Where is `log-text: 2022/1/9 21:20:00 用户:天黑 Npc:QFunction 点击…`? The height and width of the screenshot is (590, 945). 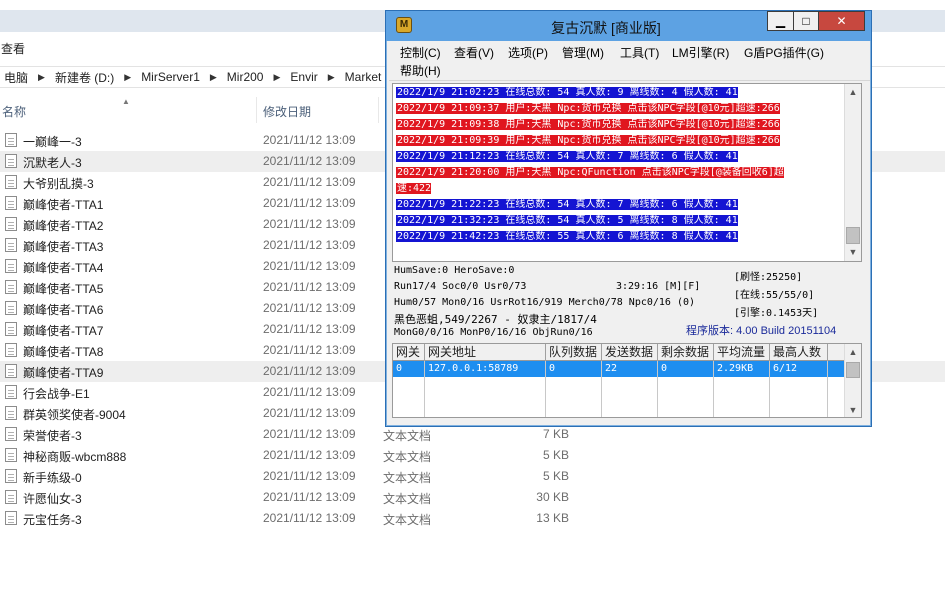 log-text: 2022/1/9 21:20:00 用户:天黑 Npc:QFunction 点击… is located at coordinates (590, 172).